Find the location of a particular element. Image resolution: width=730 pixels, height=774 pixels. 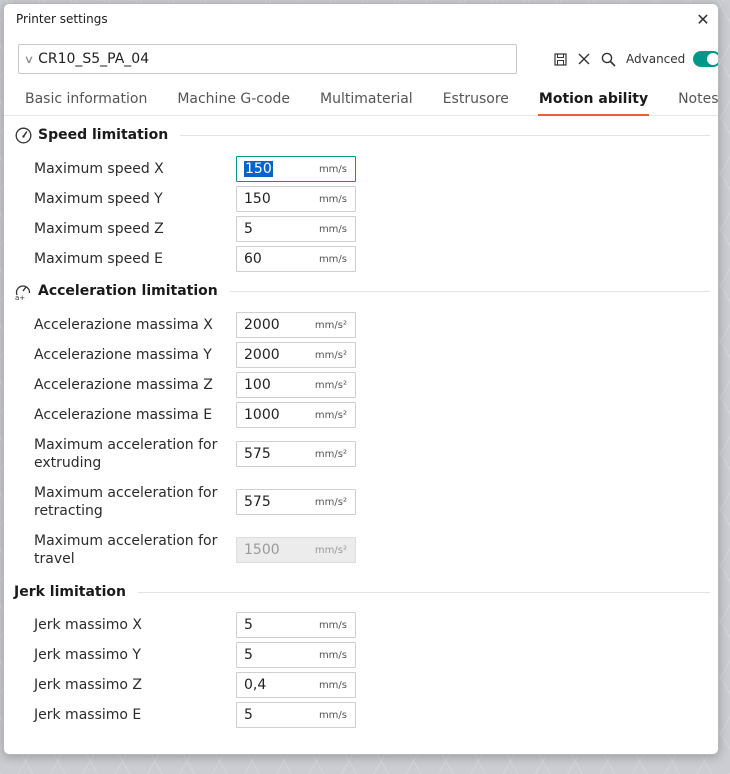

max-speed-z-field: 5 mm/s is located at coordinates (296, 229).